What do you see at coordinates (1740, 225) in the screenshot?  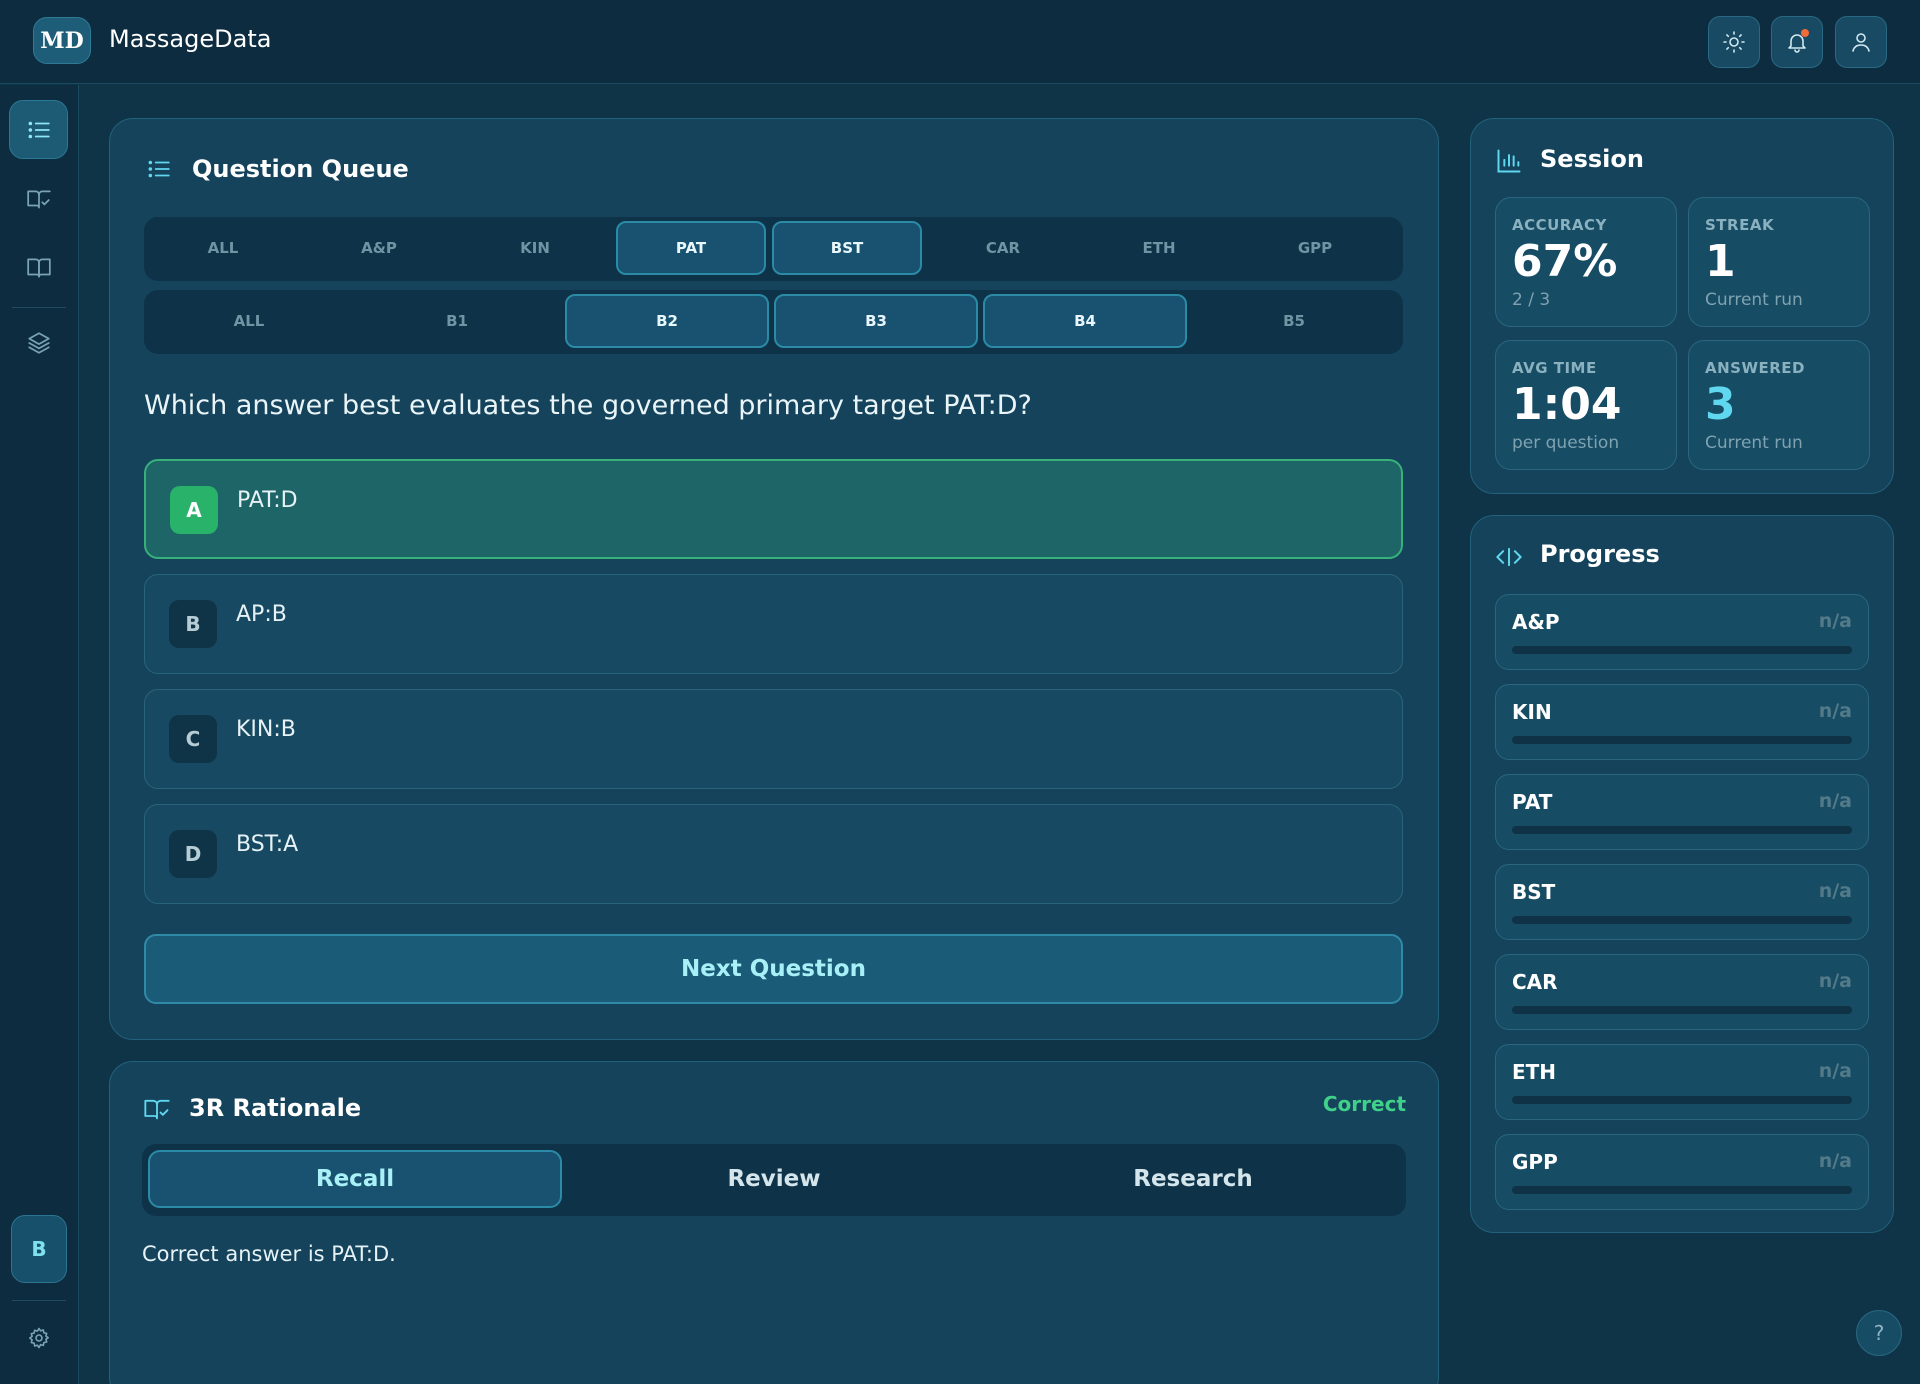 I see `stat-label: STREAK` at bounding box center [1740, 225].